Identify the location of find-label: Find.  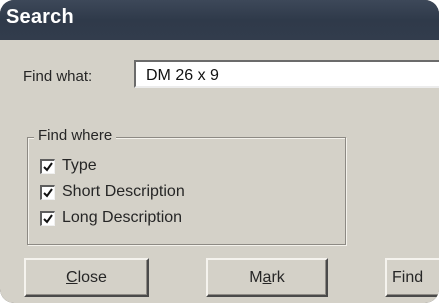
(408, 277).